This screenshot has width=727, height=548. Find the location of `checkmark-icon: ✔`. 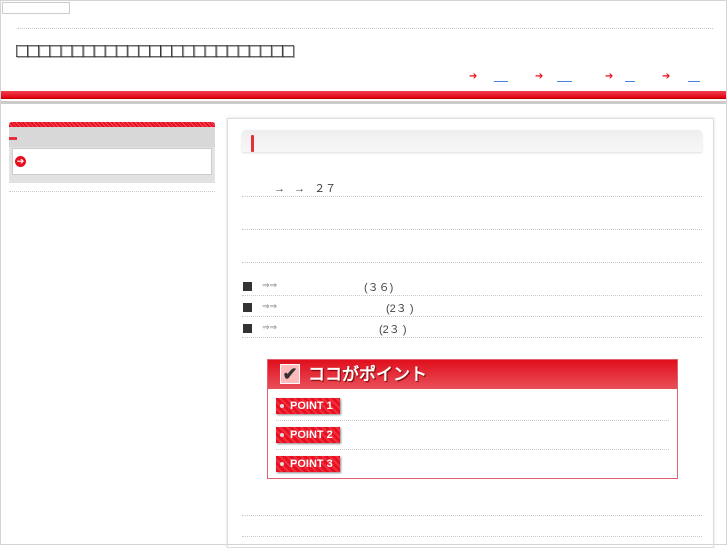

checkmark-icon: ✔ is located at coordinates (290, 374).